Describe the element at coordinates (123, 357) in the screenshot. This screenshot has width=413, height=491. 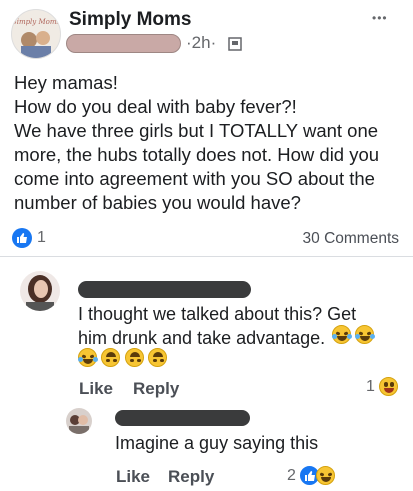
I see `comment-emojis-line2` at that location.